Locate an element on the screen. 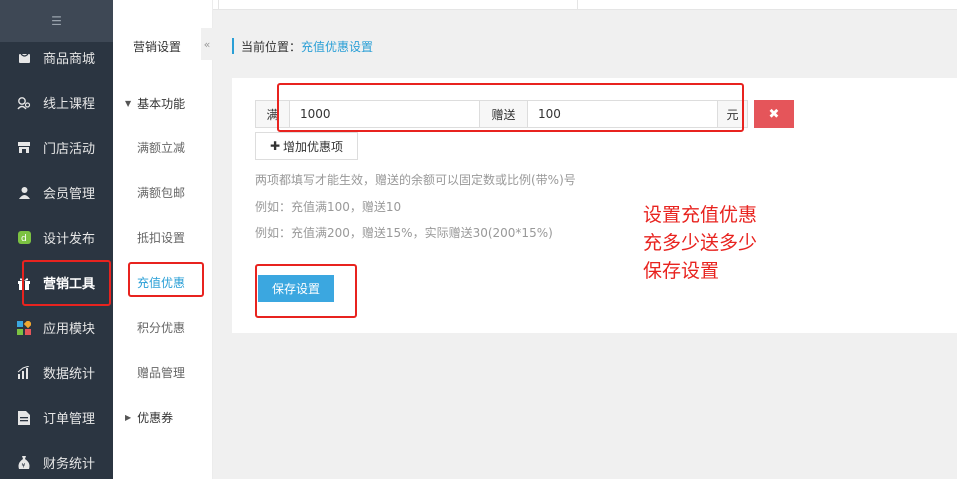 The width and height of the screenshot is (957, 479). subnav-group-label: 基本功能 is located at coordinates (161, 103).